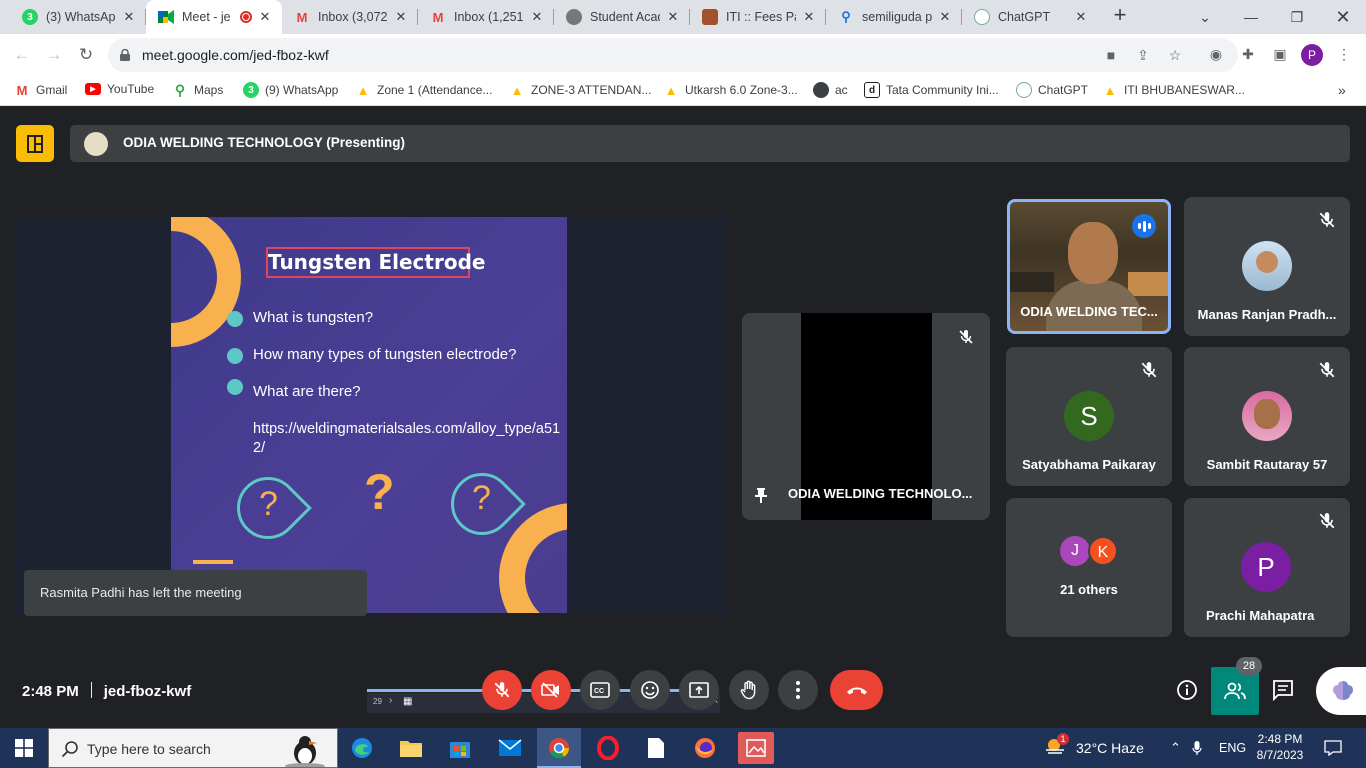 This screenshot has height=768, width=1366. What do you see at coordinates (1143, 55) in the screenshot?
I see `share-icon: ⇪` at bounding box center [1143, 55].